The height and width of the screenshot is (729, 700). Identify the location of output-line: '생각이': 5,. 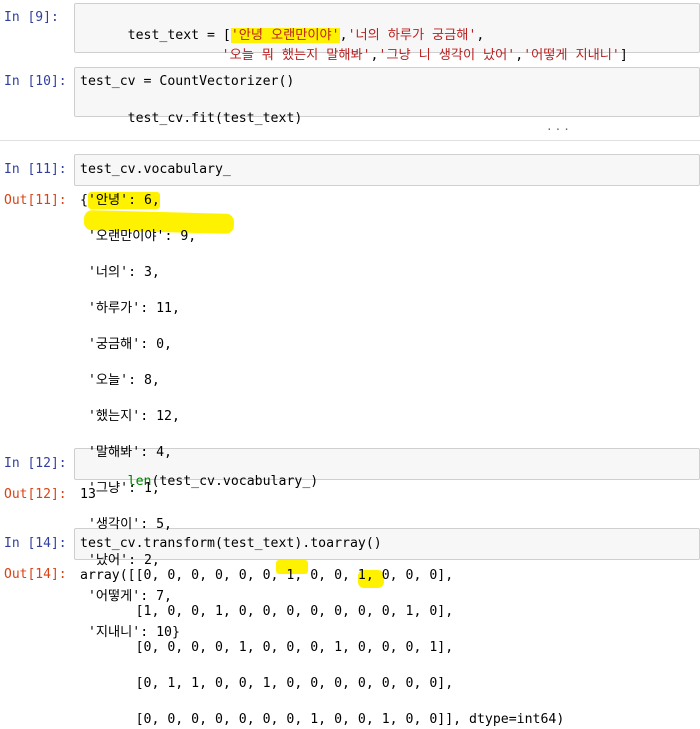
(126, 524).